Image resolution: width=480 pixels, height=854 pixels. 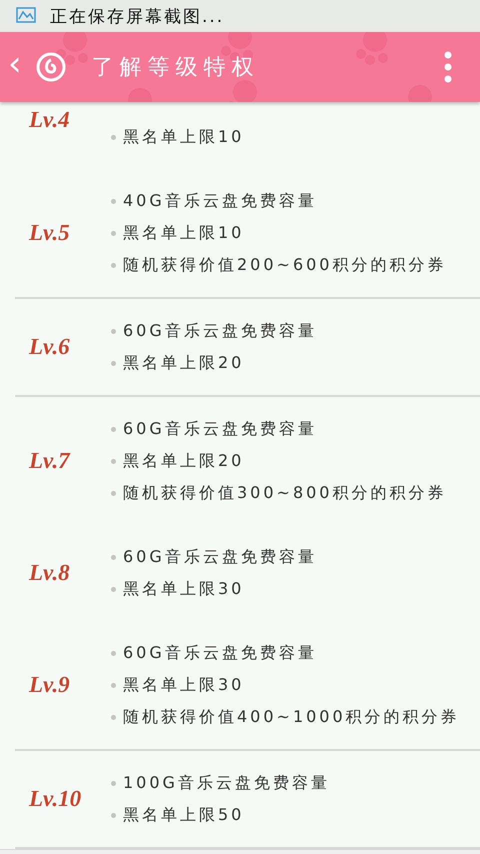 I want to click on level-label: Lv.4, so click(x=49, y=120).